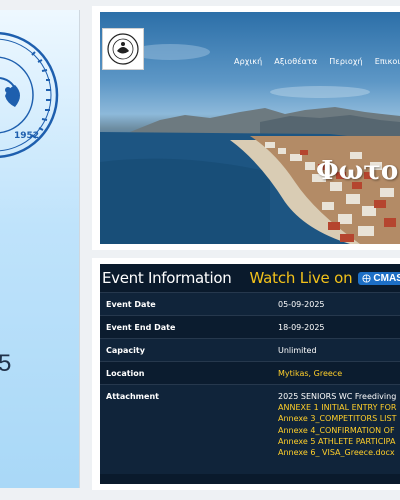  Describe the element at coordinates (297, 350) in the screenshot. I see `capacity-value: Unlimited` at that location.